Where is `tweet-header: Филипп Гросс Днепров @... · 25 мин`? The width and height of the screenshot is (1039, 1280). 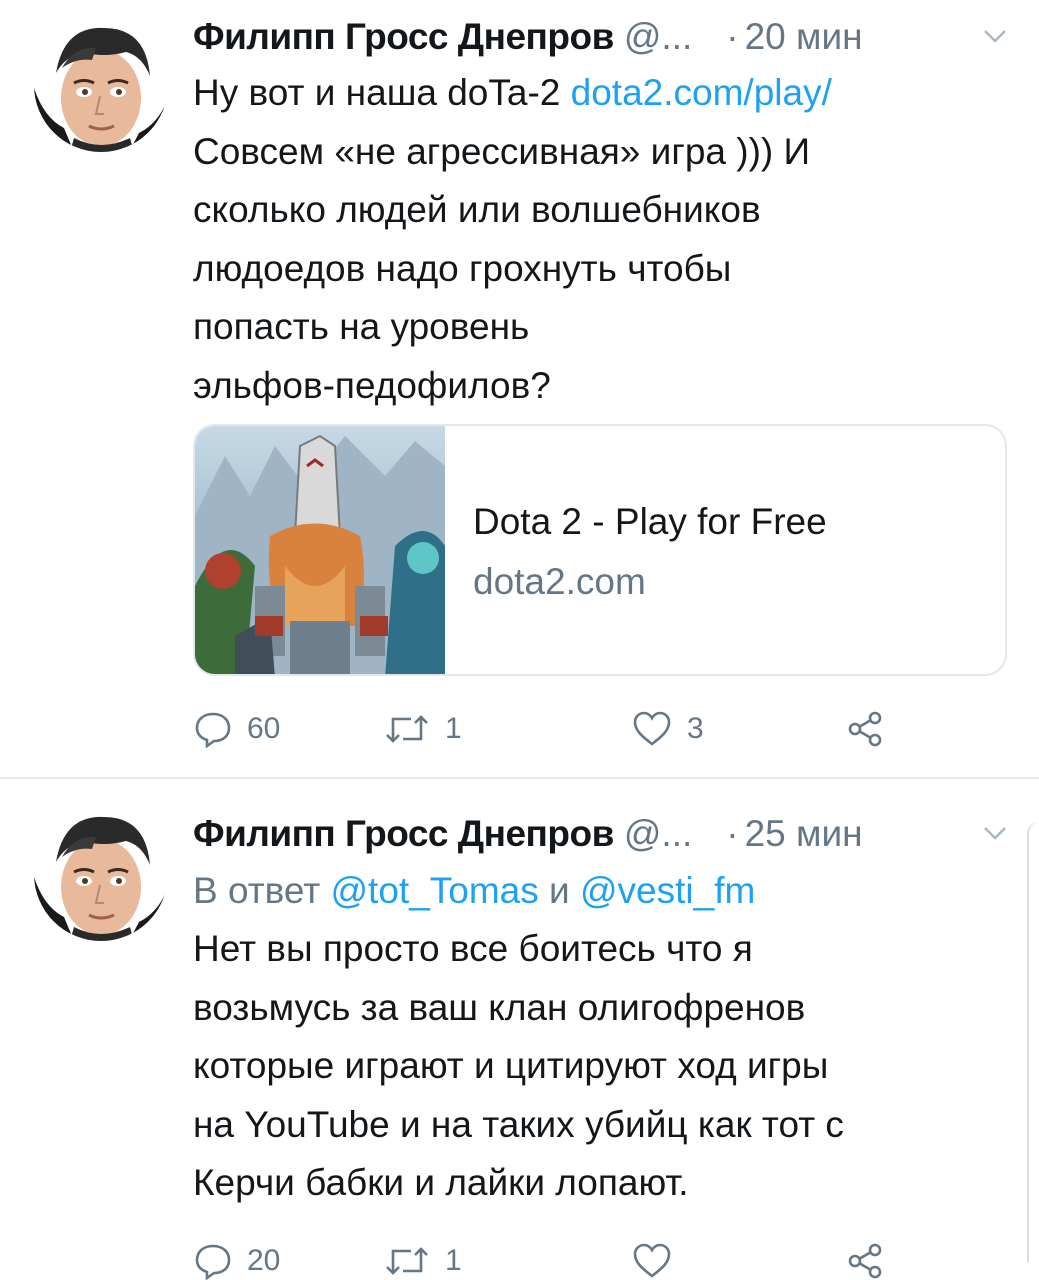
tweet-header: Филипп Гросс Днепров @... · 25 мин is located at coordinates (601, 834).